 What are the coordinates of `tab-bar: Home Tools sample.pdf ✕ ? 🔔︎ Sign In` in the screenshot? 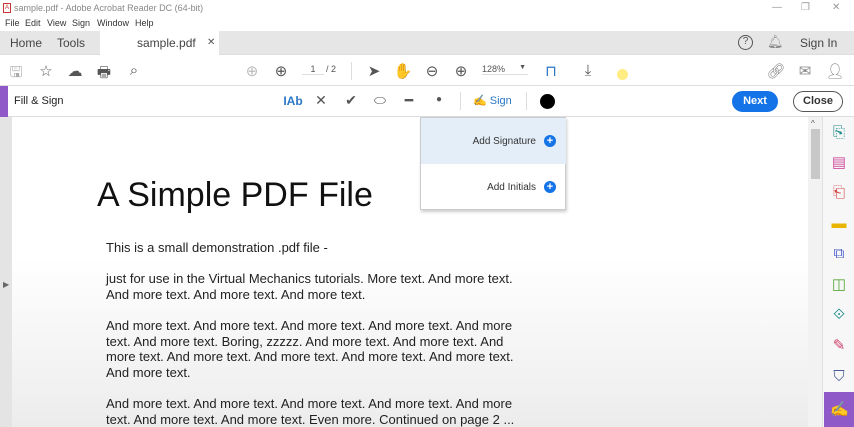 It's located at (427, 43).